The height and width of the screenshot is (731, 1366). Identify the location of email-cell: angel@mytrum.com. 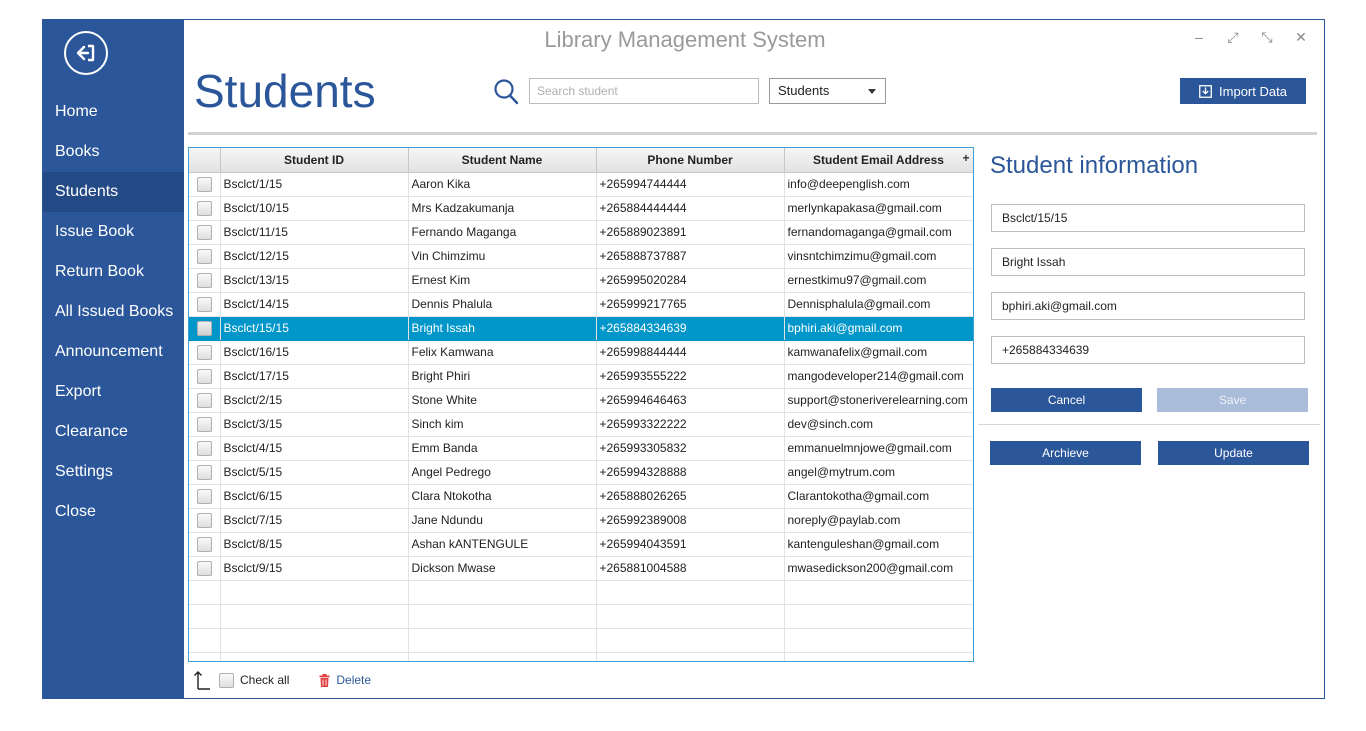
(878, 472).